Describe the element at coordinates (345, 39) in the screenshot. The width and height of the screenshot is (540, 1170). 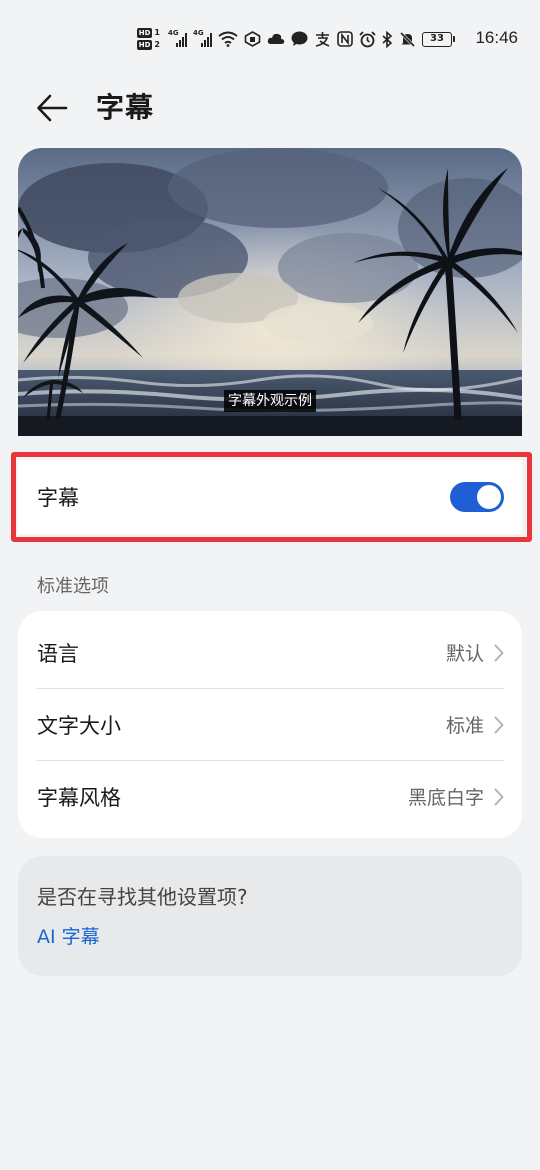
I see `nfc-icon` at that location.